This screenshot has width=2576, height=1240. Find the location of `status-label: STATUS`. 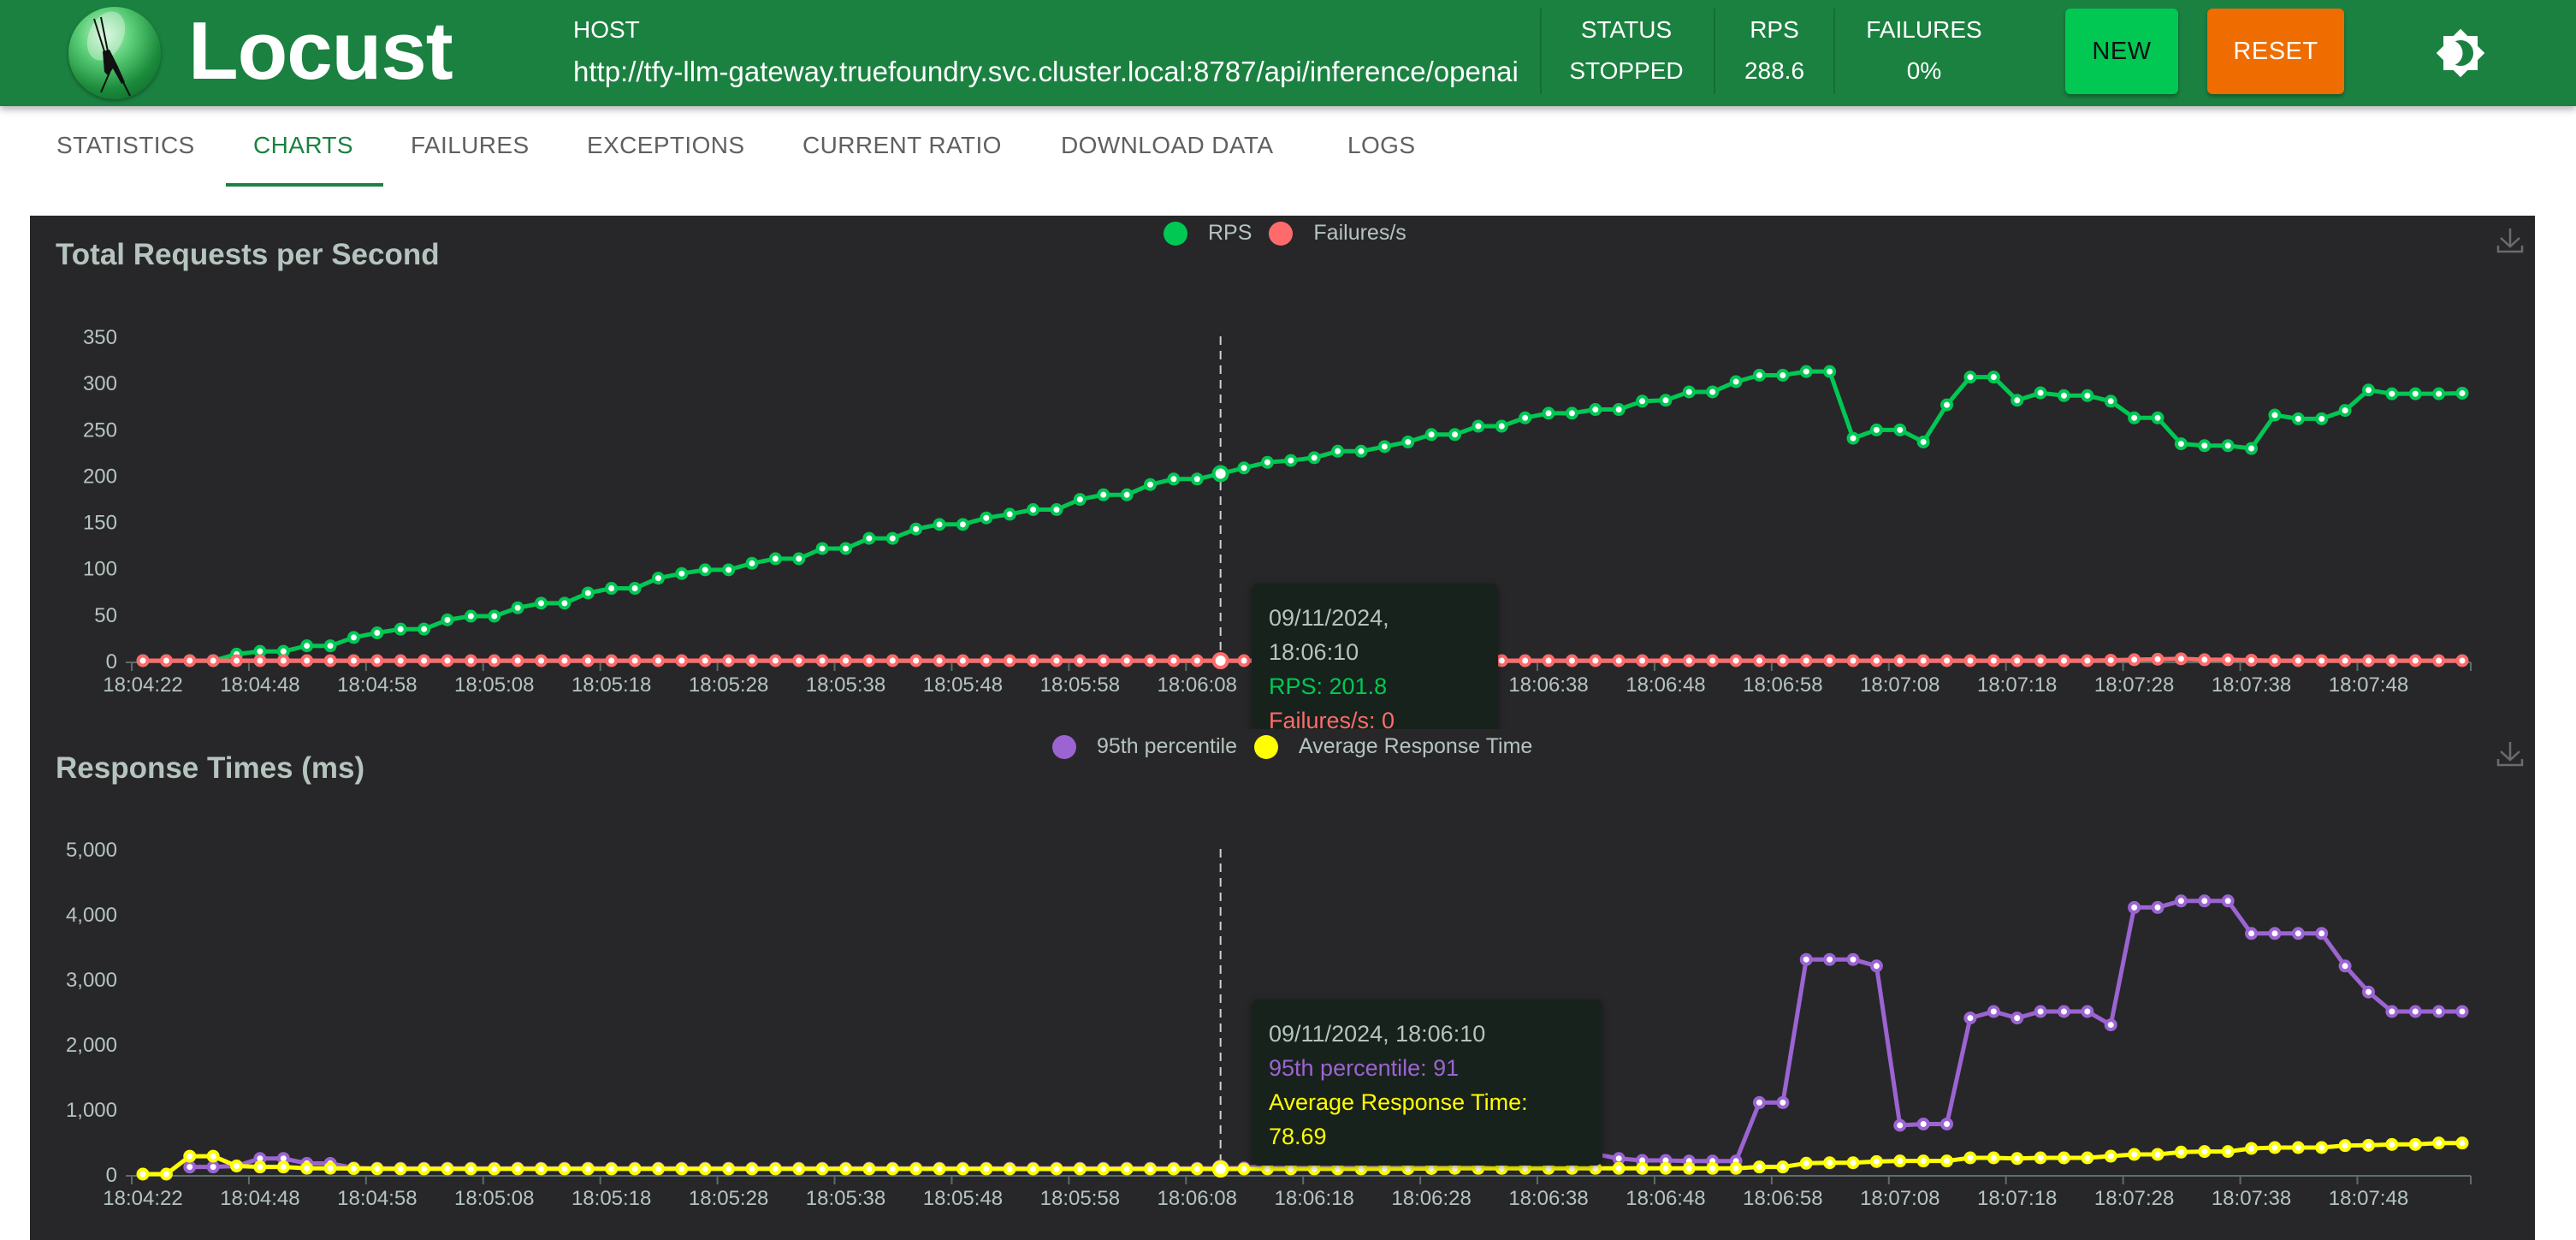

status-label: STATUS is located at coordinates (1626, 29).